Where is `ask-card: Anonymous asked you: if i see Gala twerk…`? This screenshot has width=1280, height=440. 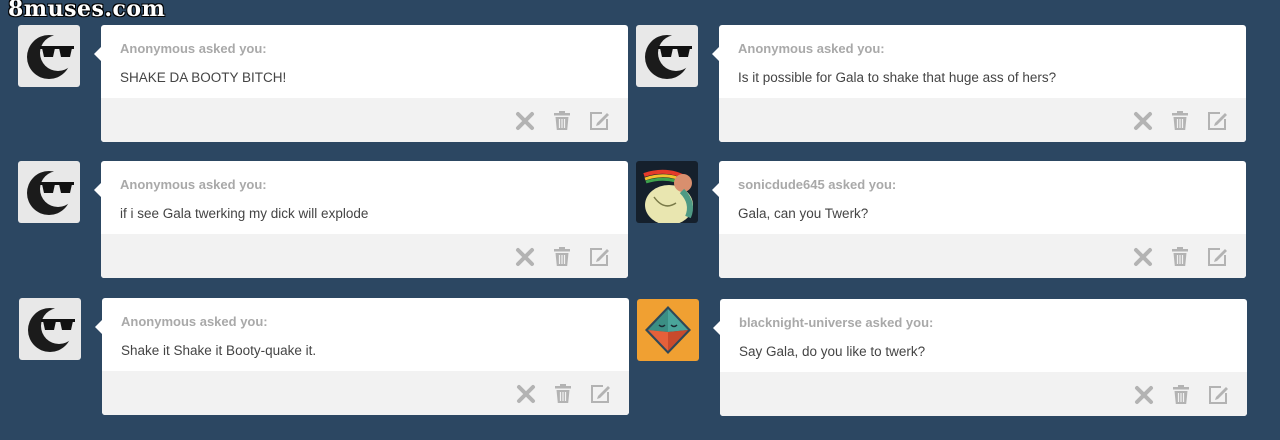 ask-card: Anonymous asked you: if i see Gala twerk… is located at coordinates (361, 219).